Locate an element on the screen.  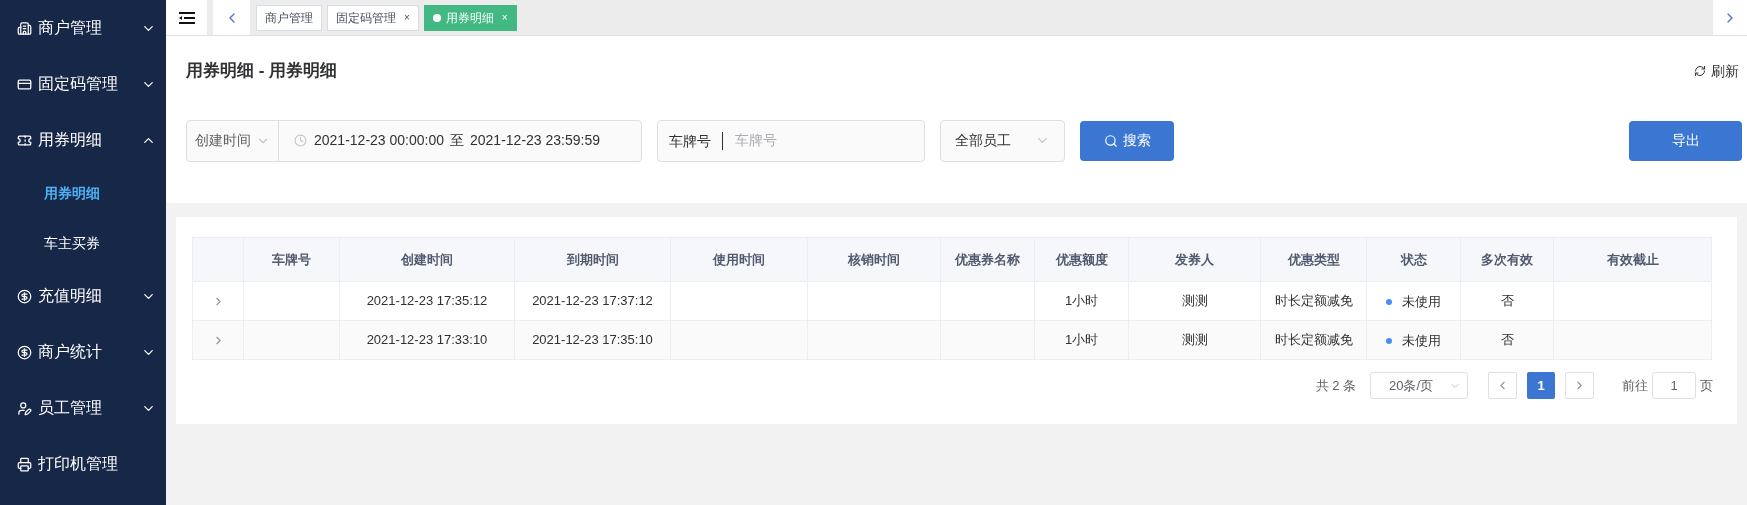
date-filter: 创建时间 2021-12-23 00:00:00 至 2021-12-23 23:59:59 is located at coordinates (414, 140).